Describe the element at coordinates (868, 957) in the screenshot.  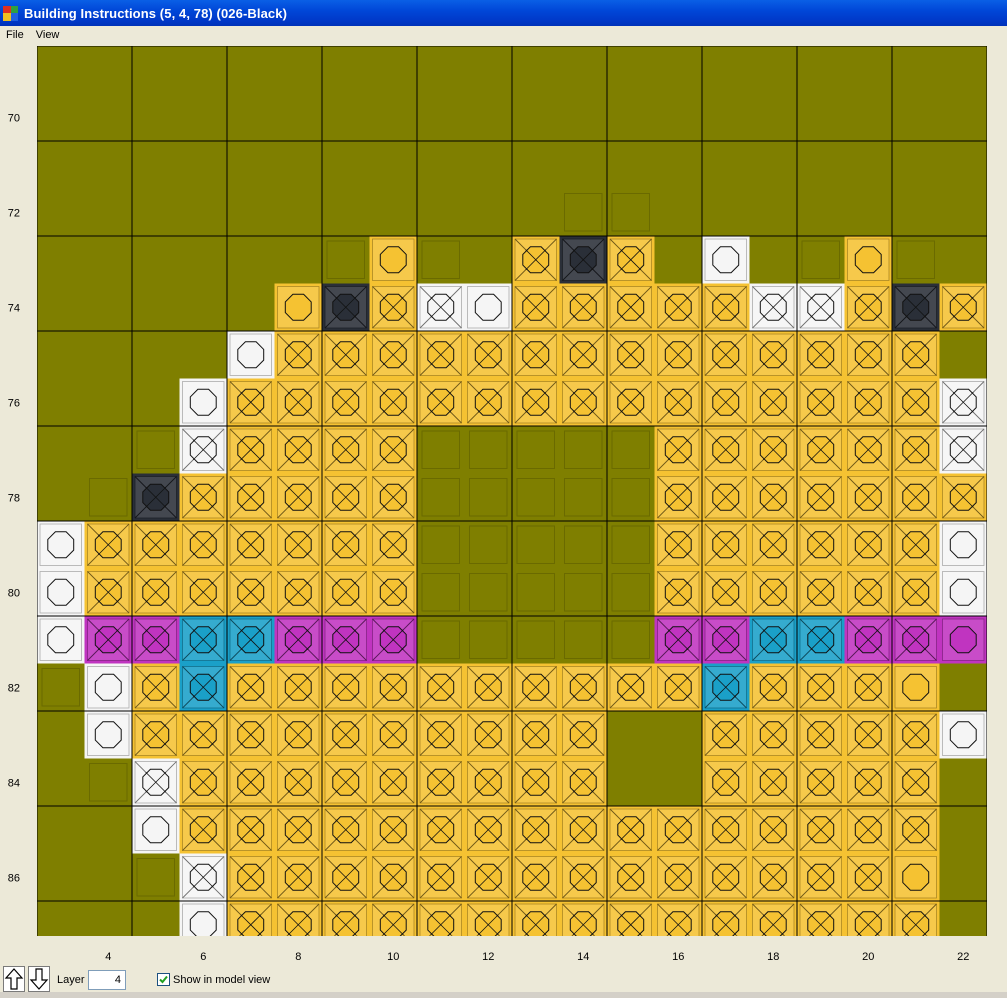
I see `x-tick-label: 20` at that location.